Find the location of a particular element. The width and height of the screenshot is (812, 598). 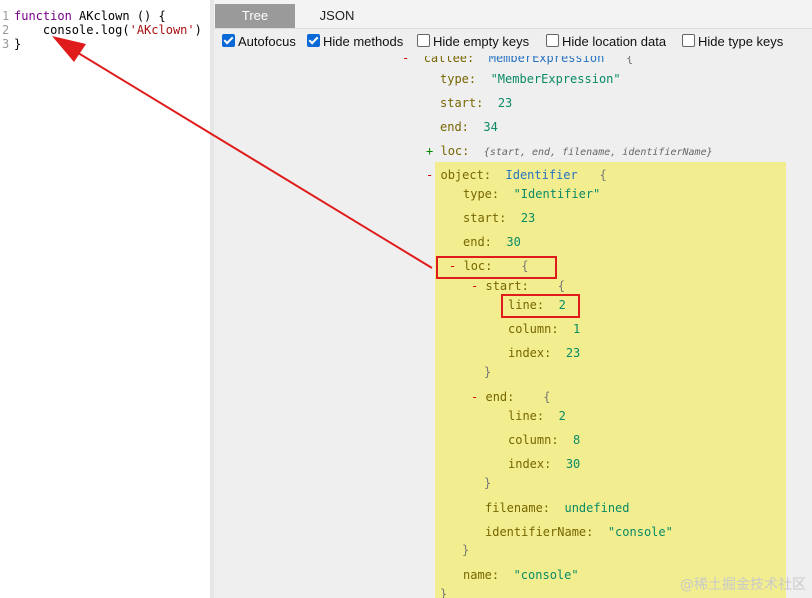

watermark: @稀土掘金技术社区 is located at coordinates (743, 585).